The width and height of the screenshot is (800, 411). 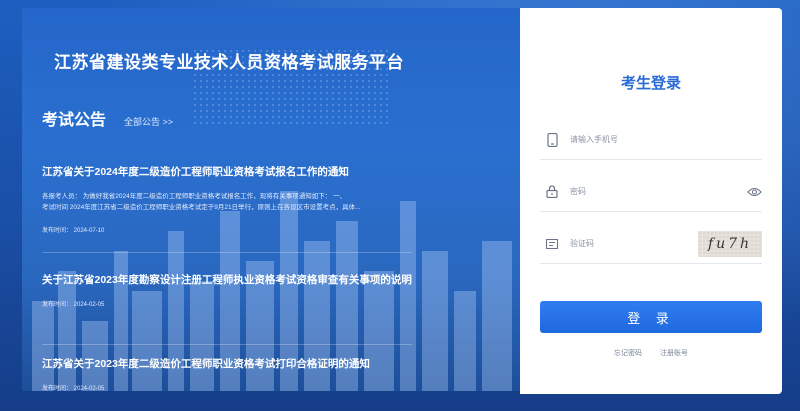 I want to click on platform-title: 江苏省建设类专业技术人员资格考试服务平台, so click(x=229, y=62).